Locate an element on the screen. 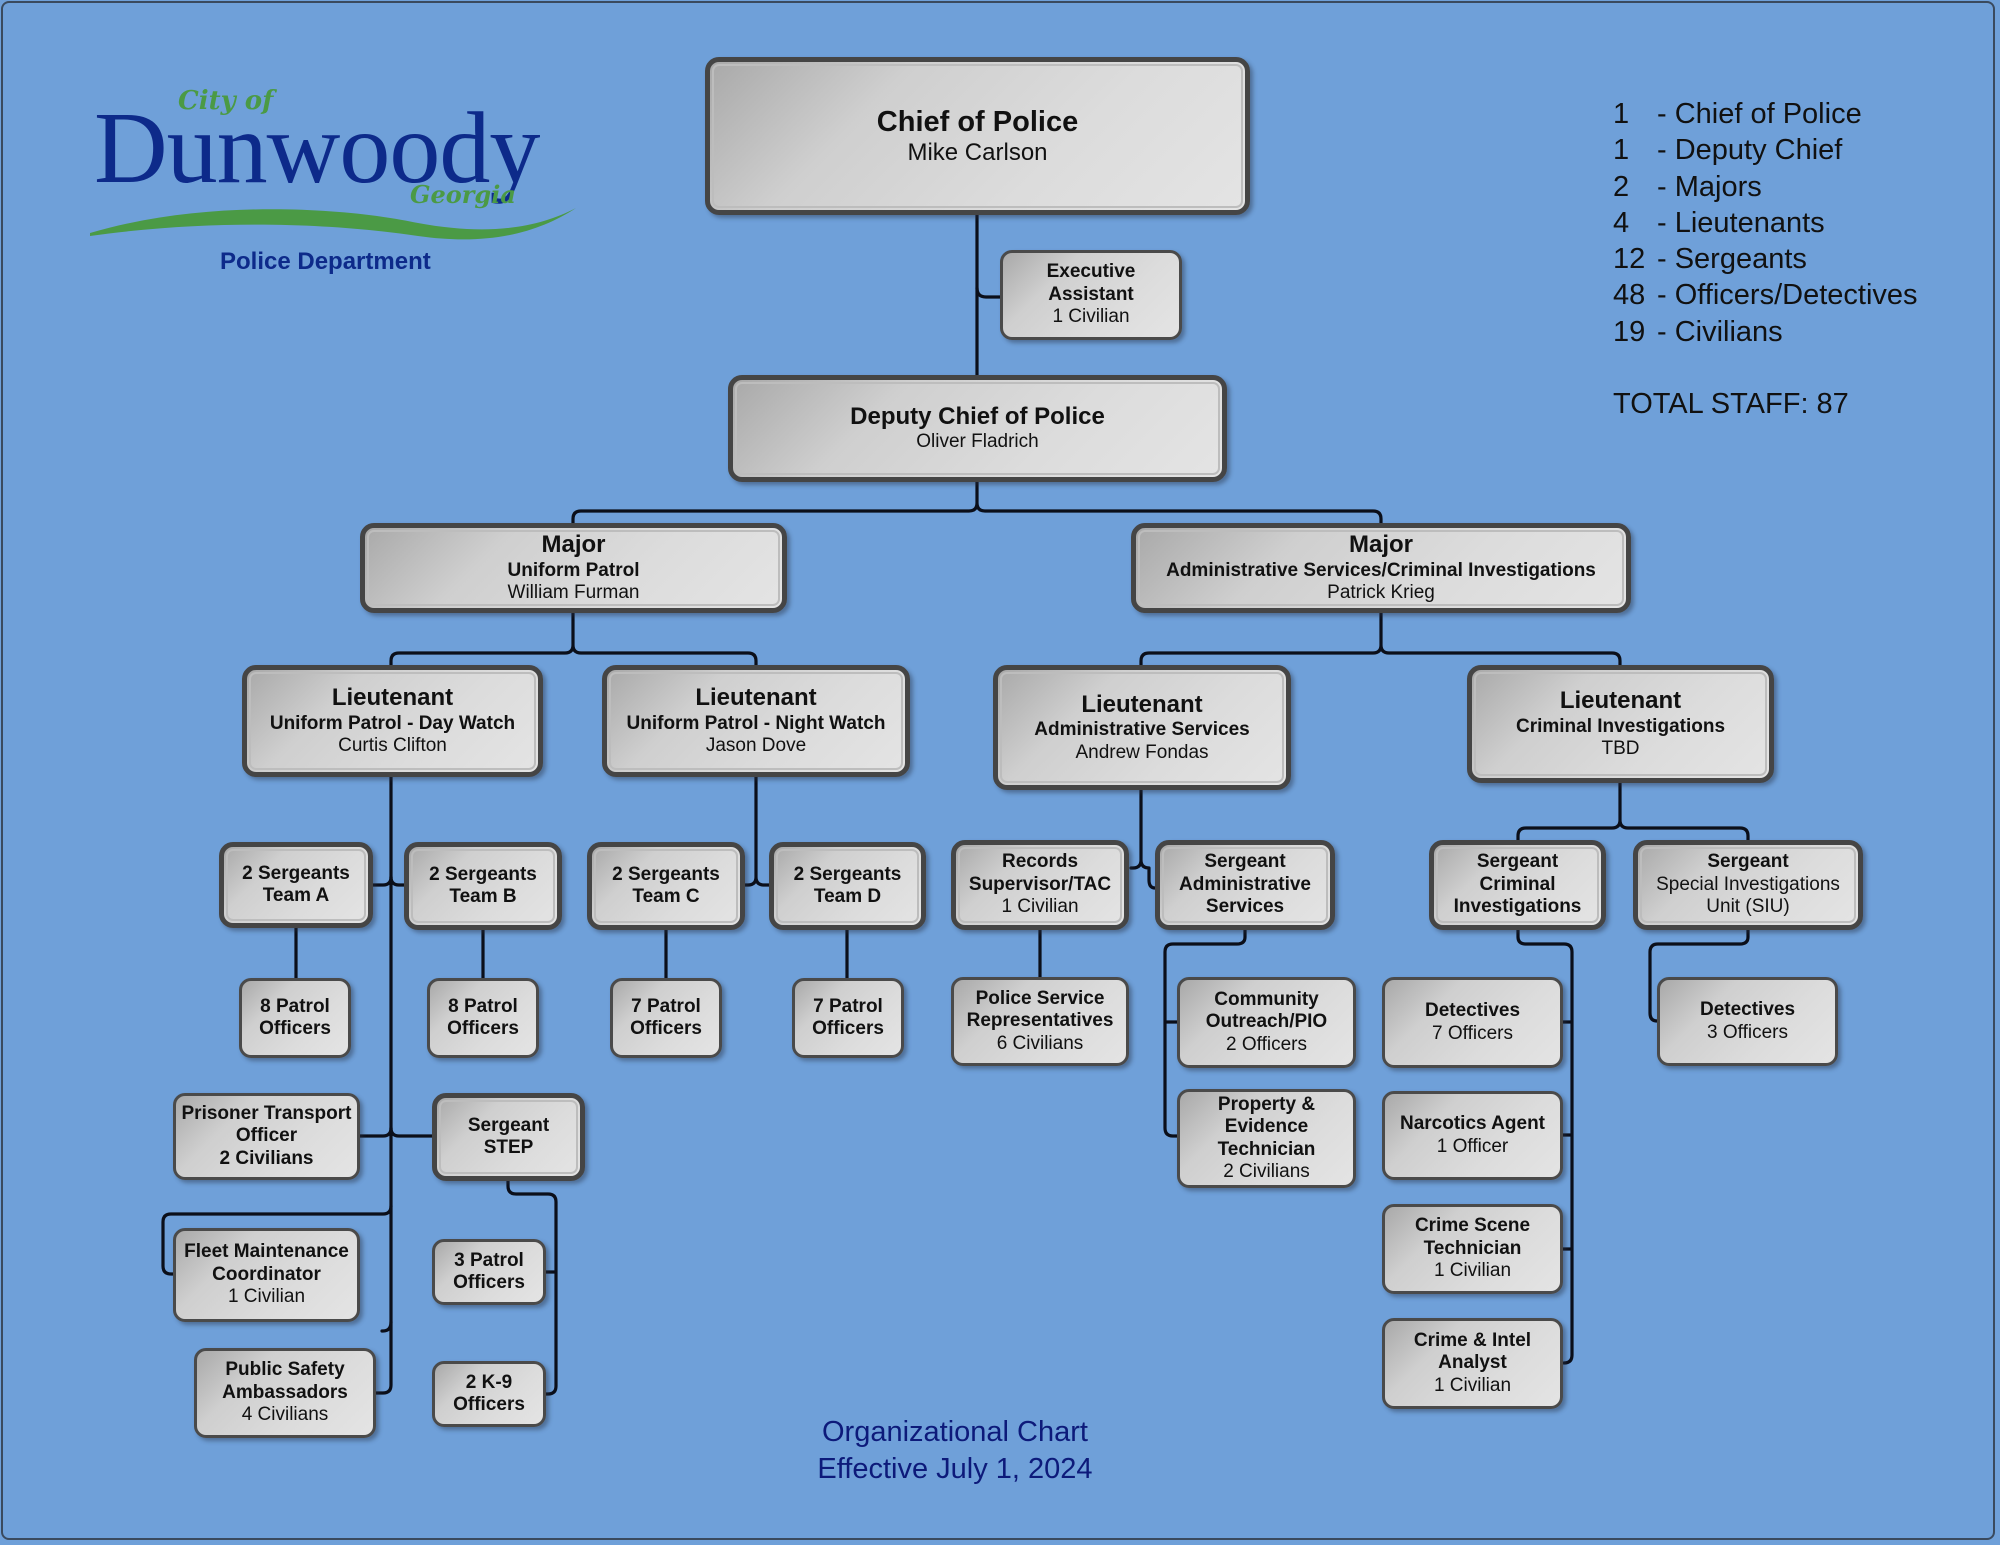 This screenshot has height=1545, width=2000. node-title: Executive Assistant is located at coordinates (1091, 283).